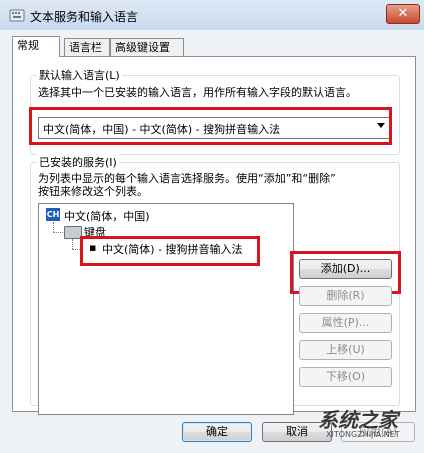 Image resolution: width=424 pixels, height=453 pixels. What do you see at coordinates (87, 47) in the screenshot?
I see `tab-language-bar: 语言栏` at bounding box center [87, 47].